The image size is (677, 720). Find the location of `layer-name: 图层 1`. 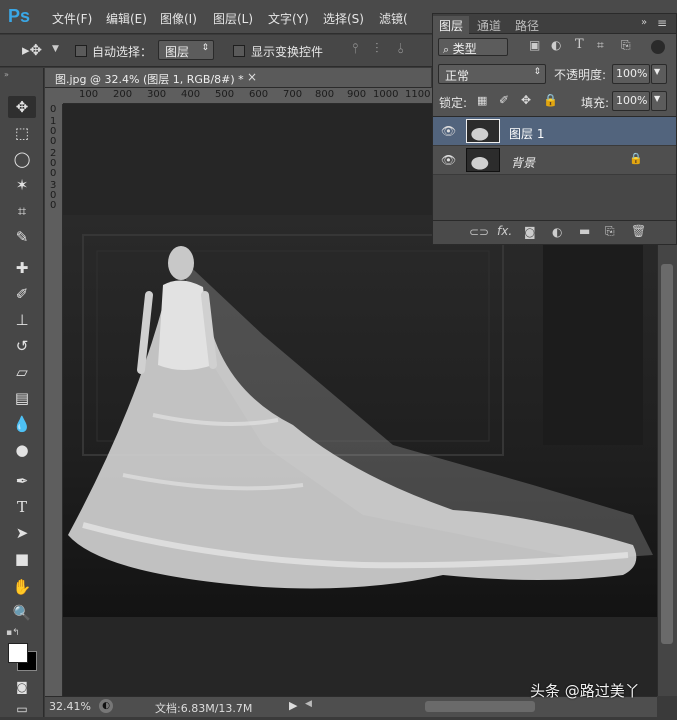

layer-name: 图层 1 is located at coordinates (526, 133).